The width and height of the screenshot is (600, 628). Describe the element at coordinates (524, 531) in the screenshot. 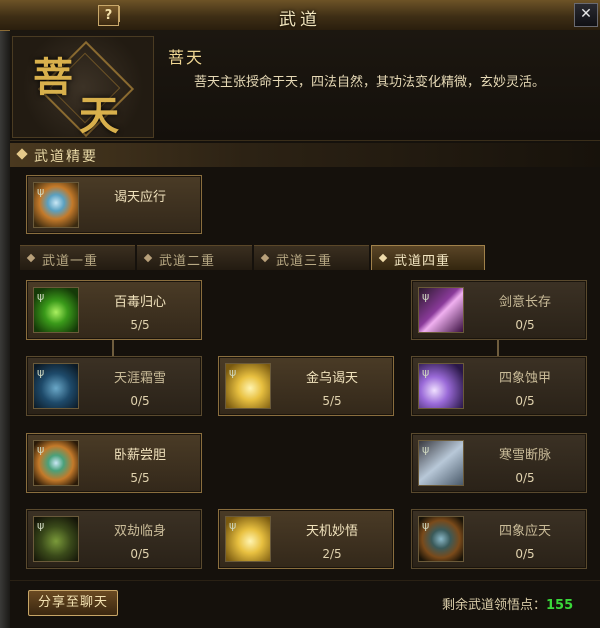

I see `skill-name: 四象应天` at that location.